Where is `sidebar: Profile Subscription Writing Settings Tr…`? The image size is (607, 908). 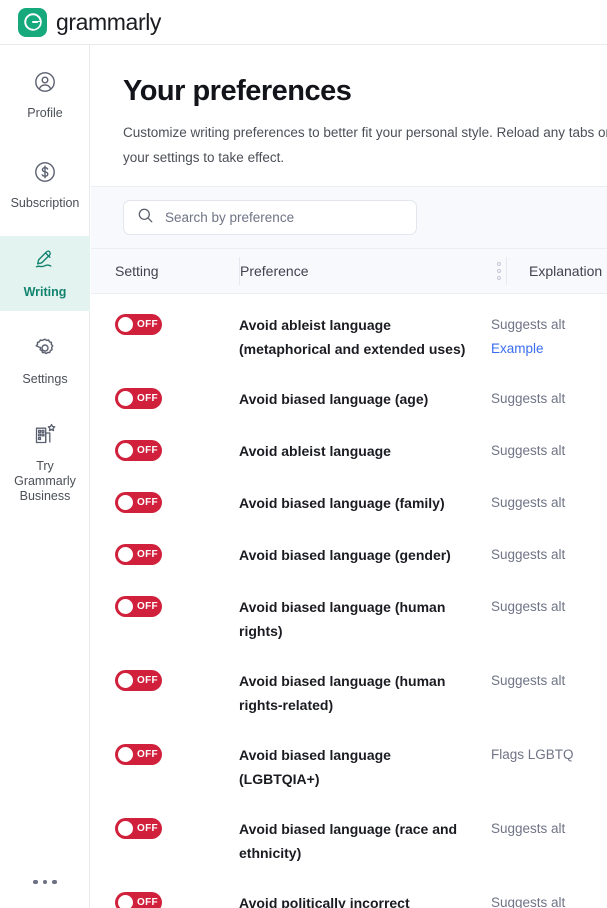 sidebar: Profile Subscription Writing Settings Tr… is located at coordinates (45, 476).